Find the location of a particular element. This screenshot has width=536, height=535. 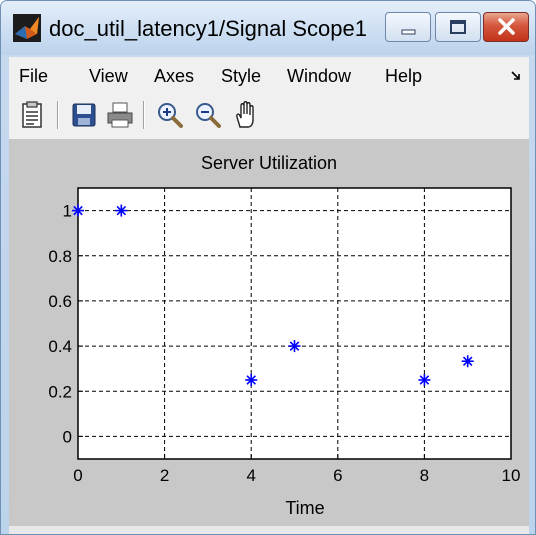

x-tick-label: 0 is located at coordinates (77, 475).